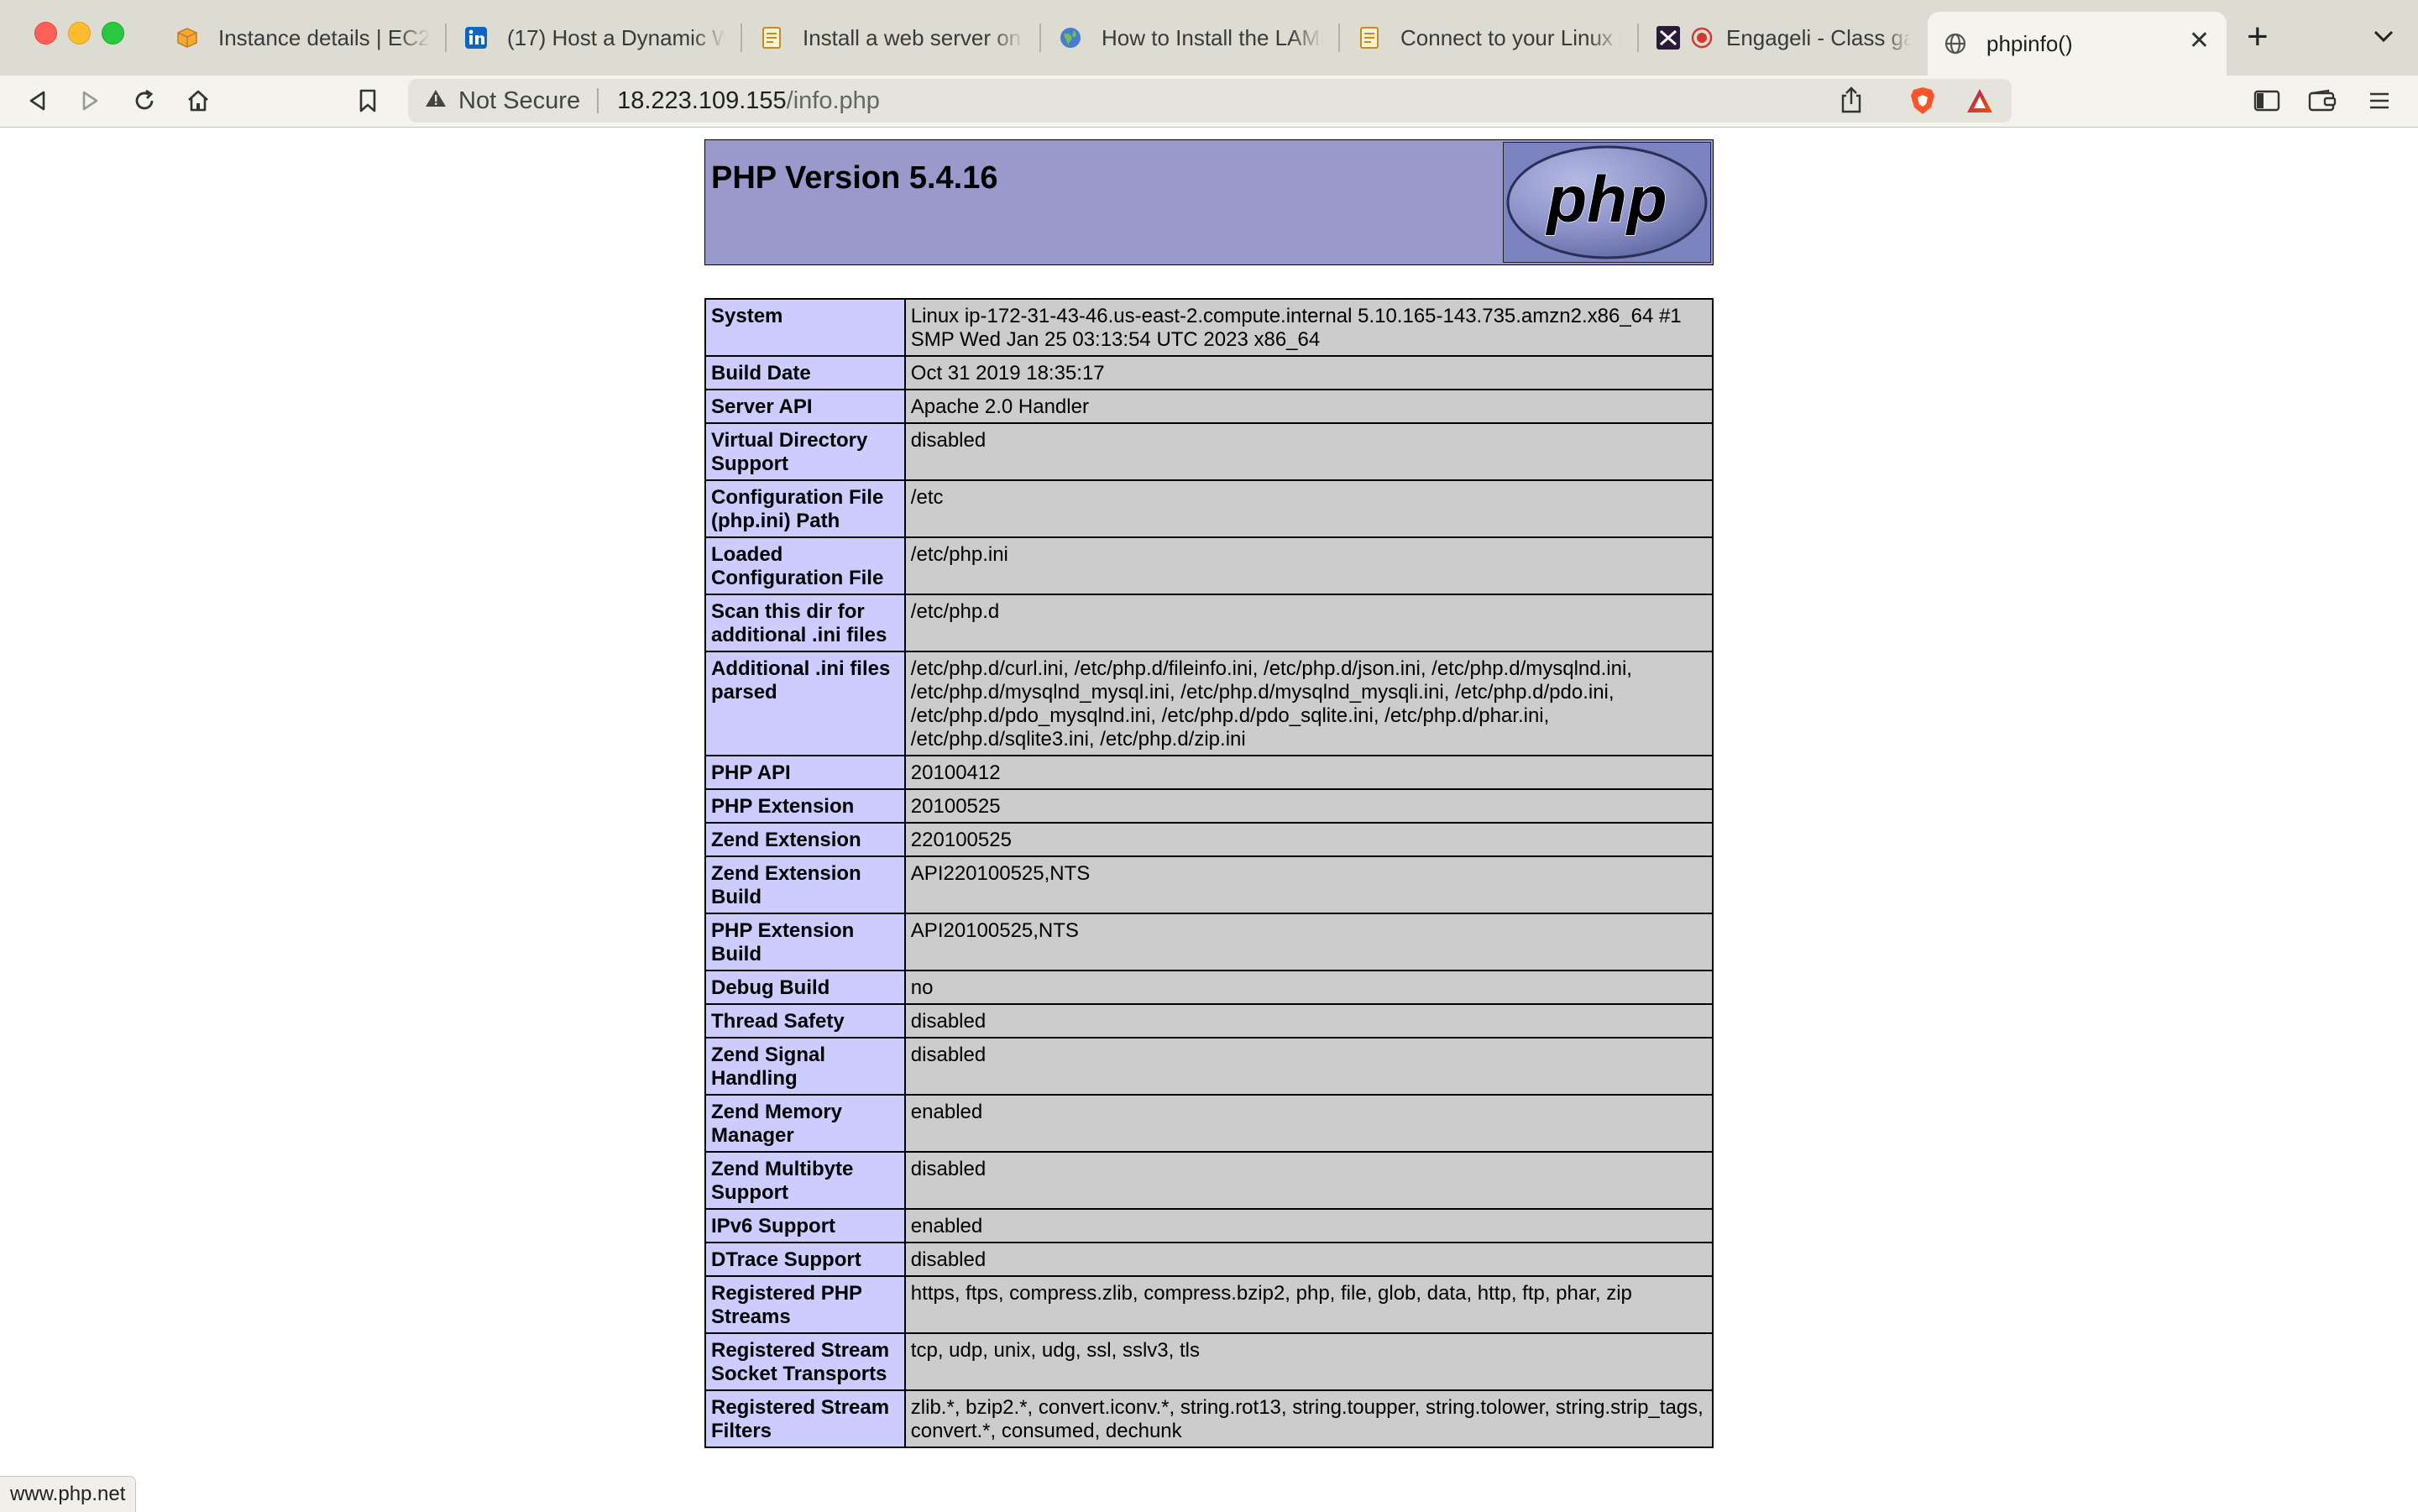 The width and height of the screenshot is (2418, 1512). Describe the element at coordinates (1308, 623) in the screenshot. I see `setting-value: /etc/php.d` at that location.